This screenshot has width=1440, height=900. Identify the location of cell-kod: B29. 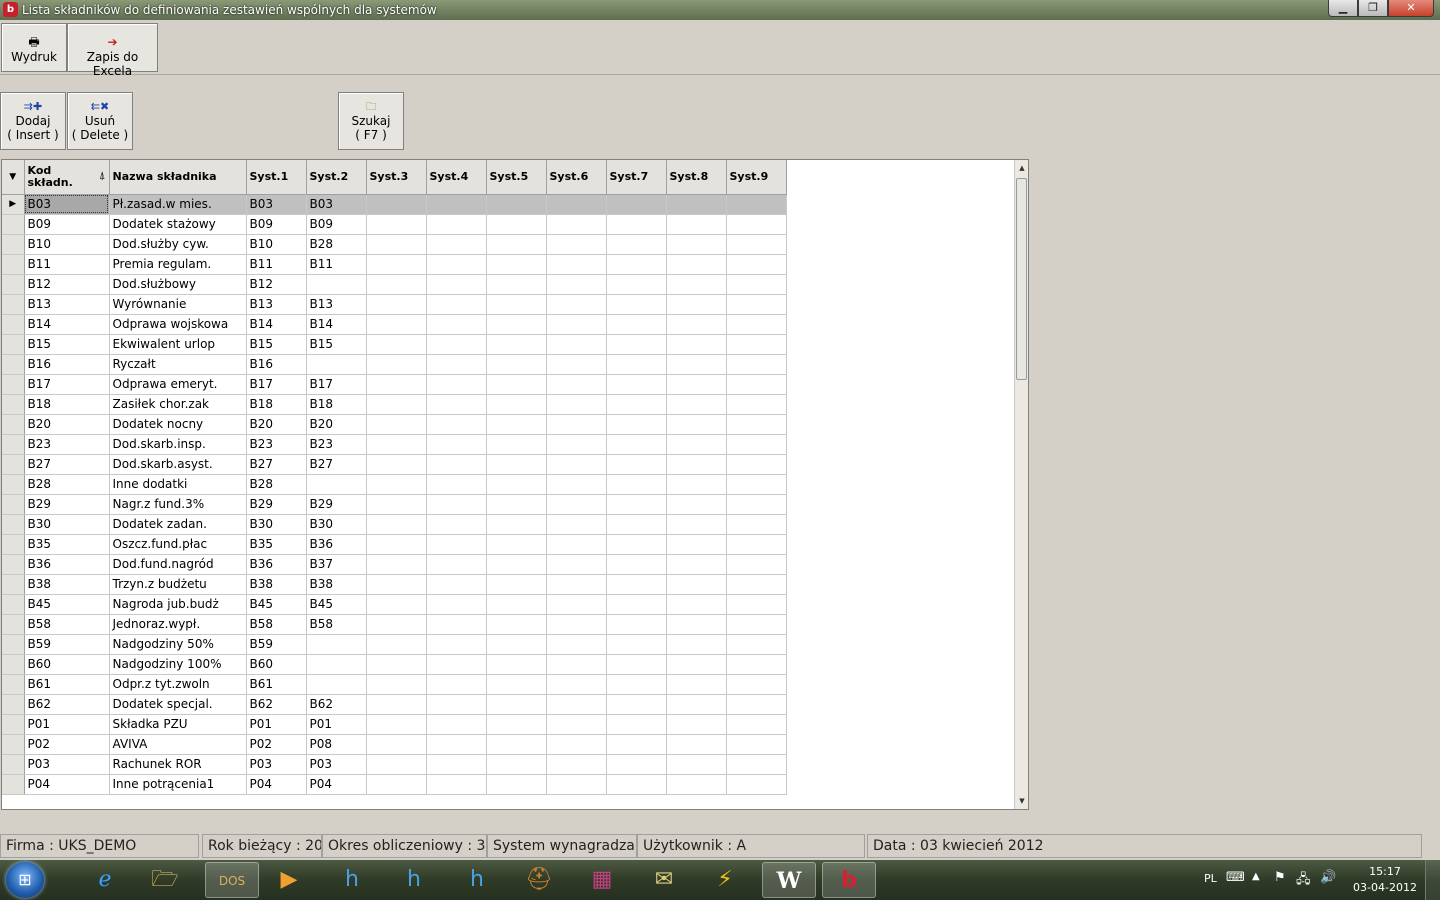
(67, 504).